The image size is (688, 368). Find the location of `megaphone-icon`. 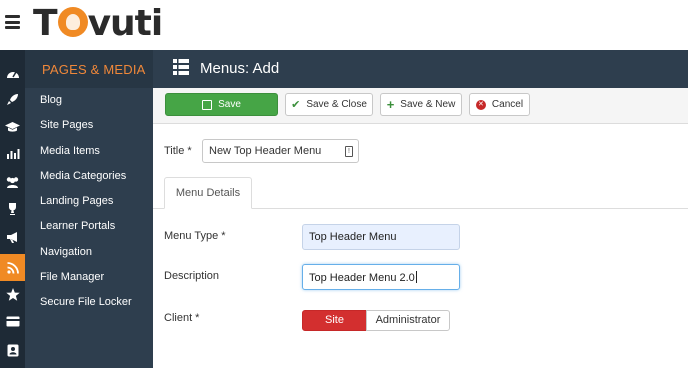

megaphone-icon is located at coordinates (12, 236).